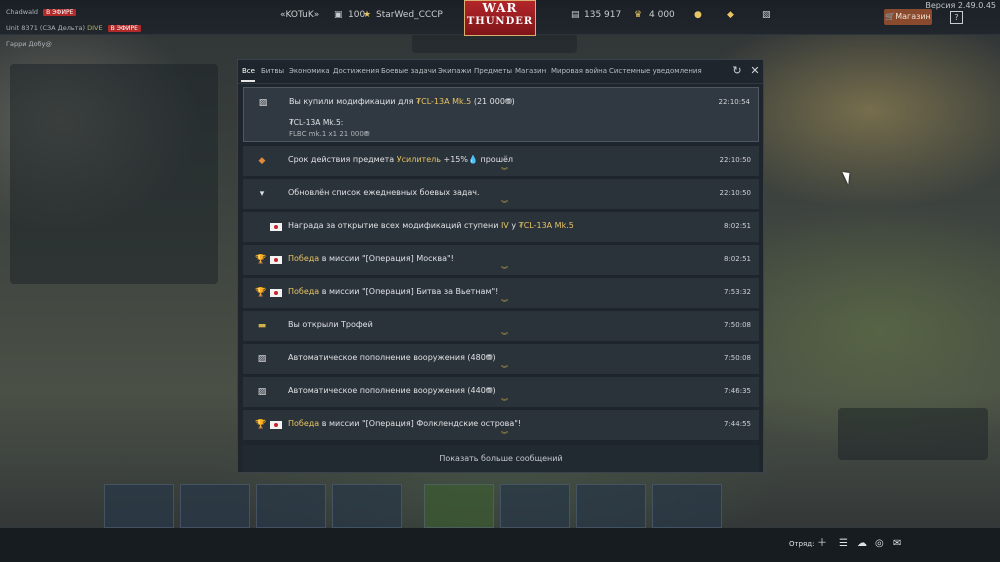 This screenshot has height=562, width=1000. I want to click on list-icon: ☰, so click(843, 544).